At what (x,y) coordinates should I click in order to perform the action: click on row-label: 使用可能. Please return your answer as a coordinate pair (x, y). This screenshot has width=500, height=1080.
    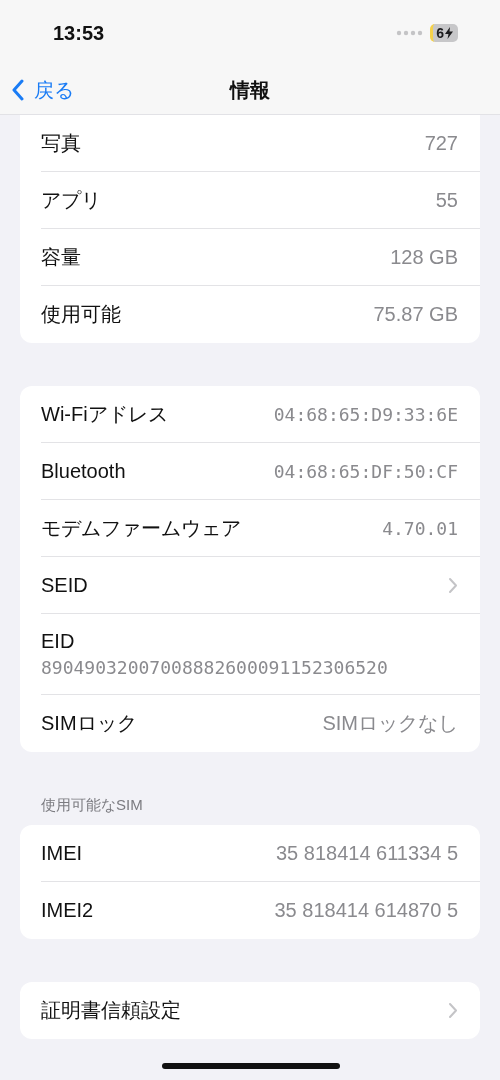
    Looking at the image, I should click on (81, 314).